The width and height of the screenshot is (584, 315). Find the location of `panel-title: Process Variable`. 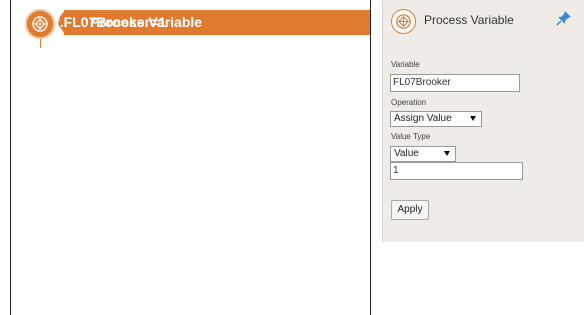

panel-title: Process Variable is located at coordinates (469, 20).